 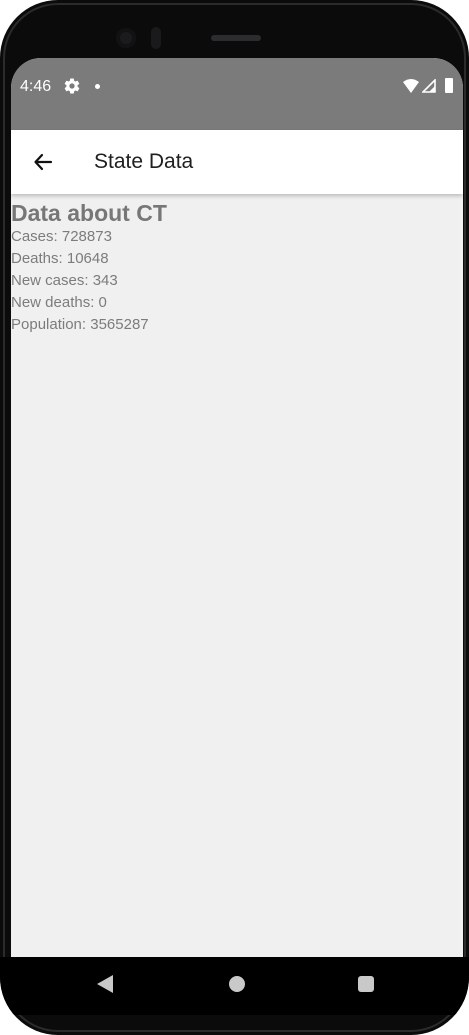 I want to click on battery-icon, so click(x=449, y=85).